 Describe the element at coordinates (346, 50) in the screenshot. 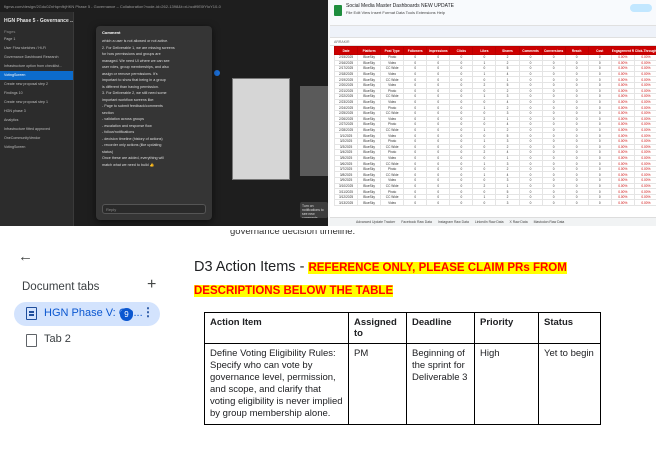

I see `column-header: Date` at that location.